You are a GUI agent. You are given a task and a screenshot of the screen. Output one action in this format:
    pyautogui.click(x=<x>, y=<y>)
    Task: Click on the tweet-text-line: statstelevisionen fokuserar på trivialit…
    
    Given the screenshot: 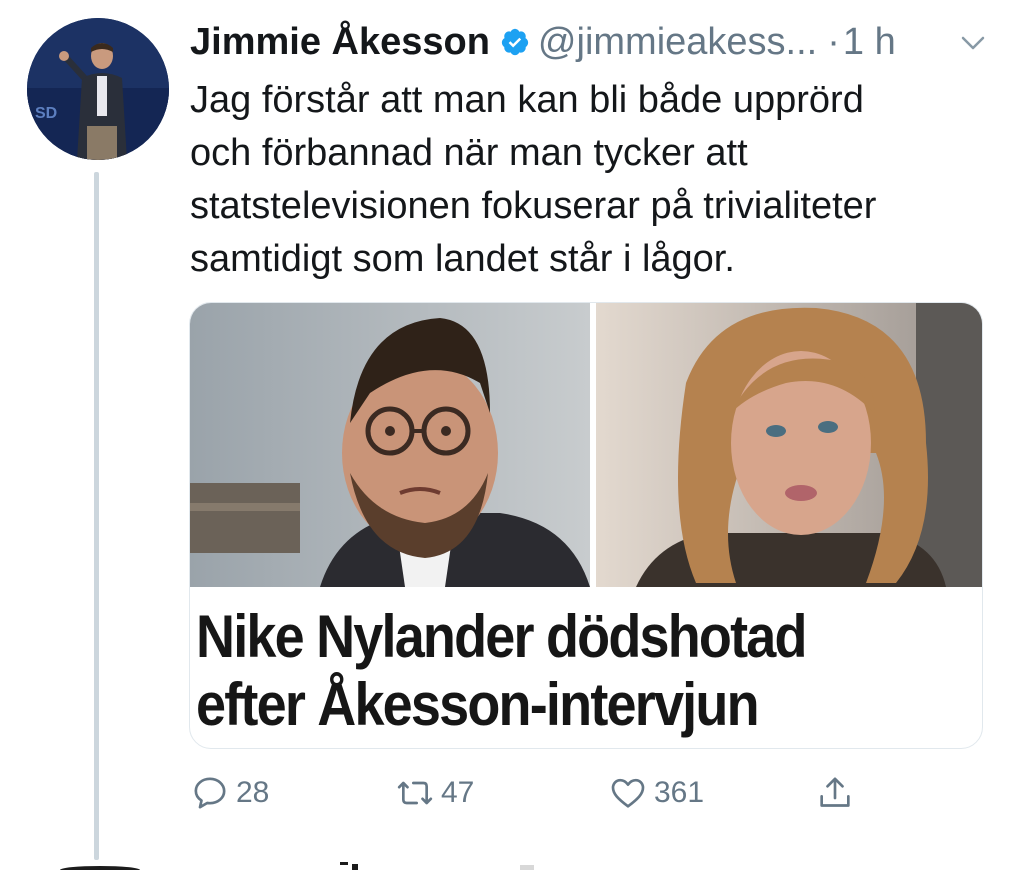 What is the action you would take?
    pyautogui.click(x=533, y=206)
    